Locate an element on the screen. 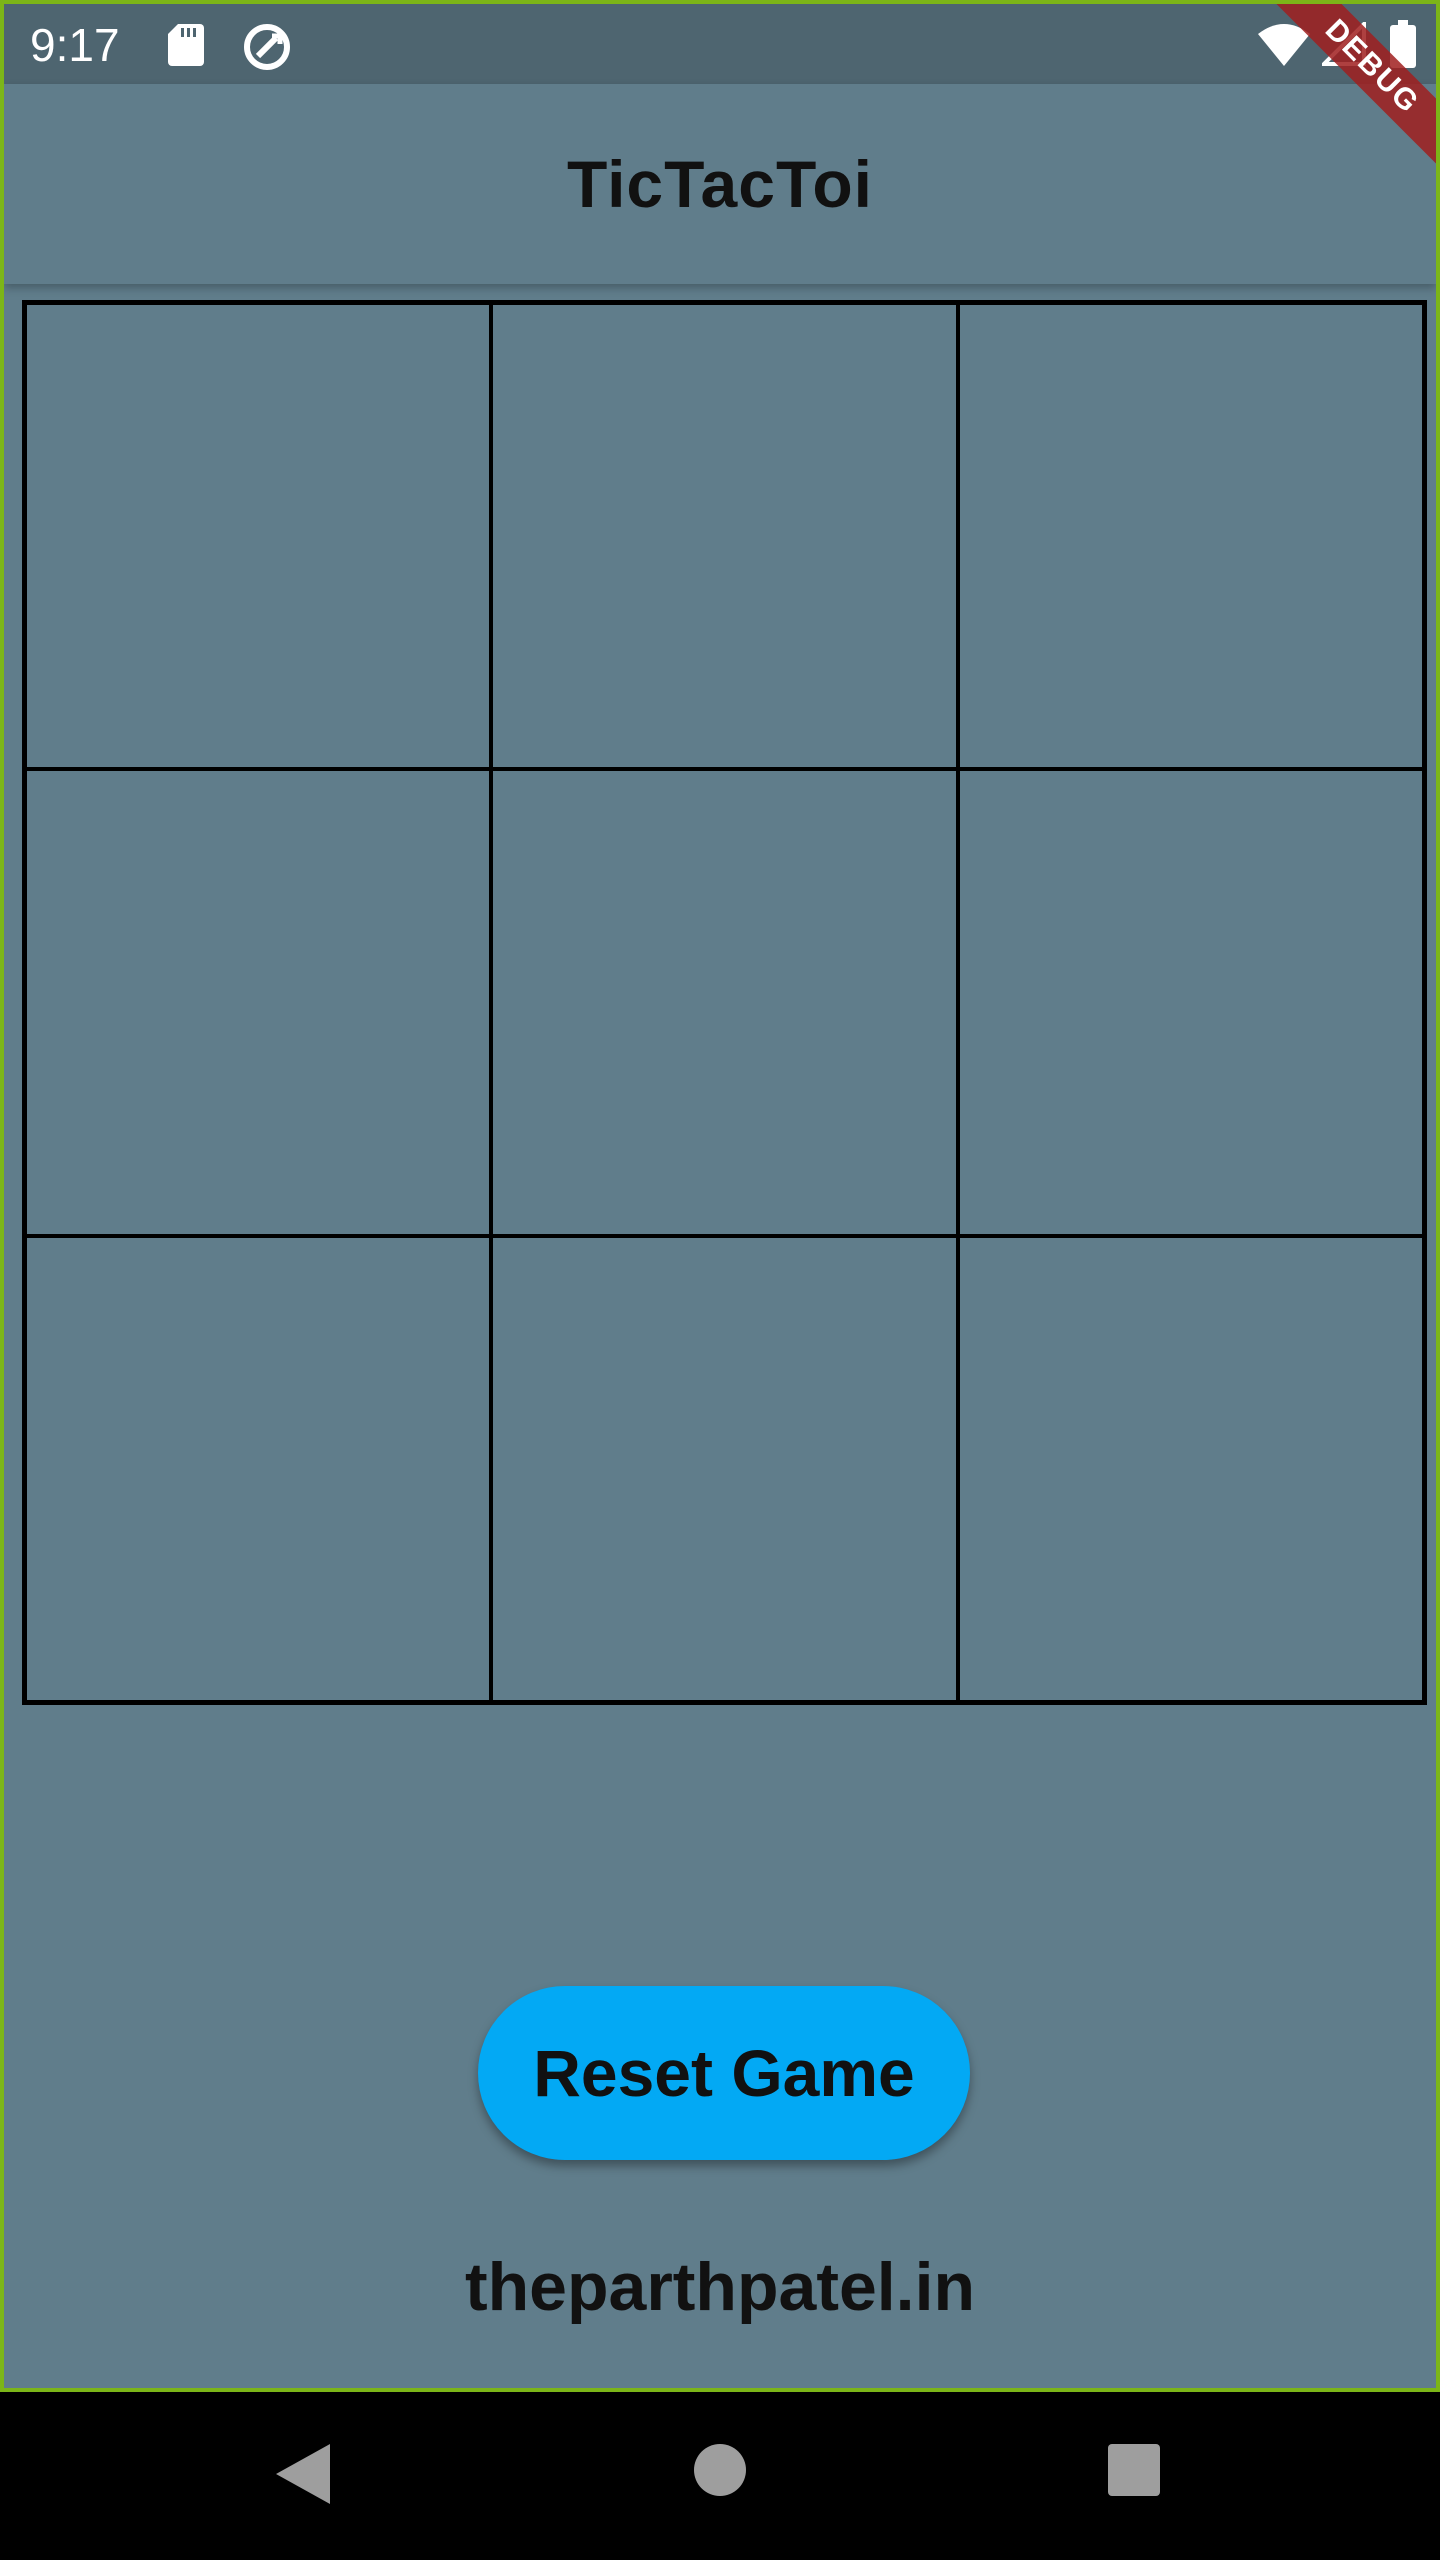 Image resolution: width=1440 pixels, height=2560 pixels. reset-game-button: Reset Game is located at coordinates (724, 2073).